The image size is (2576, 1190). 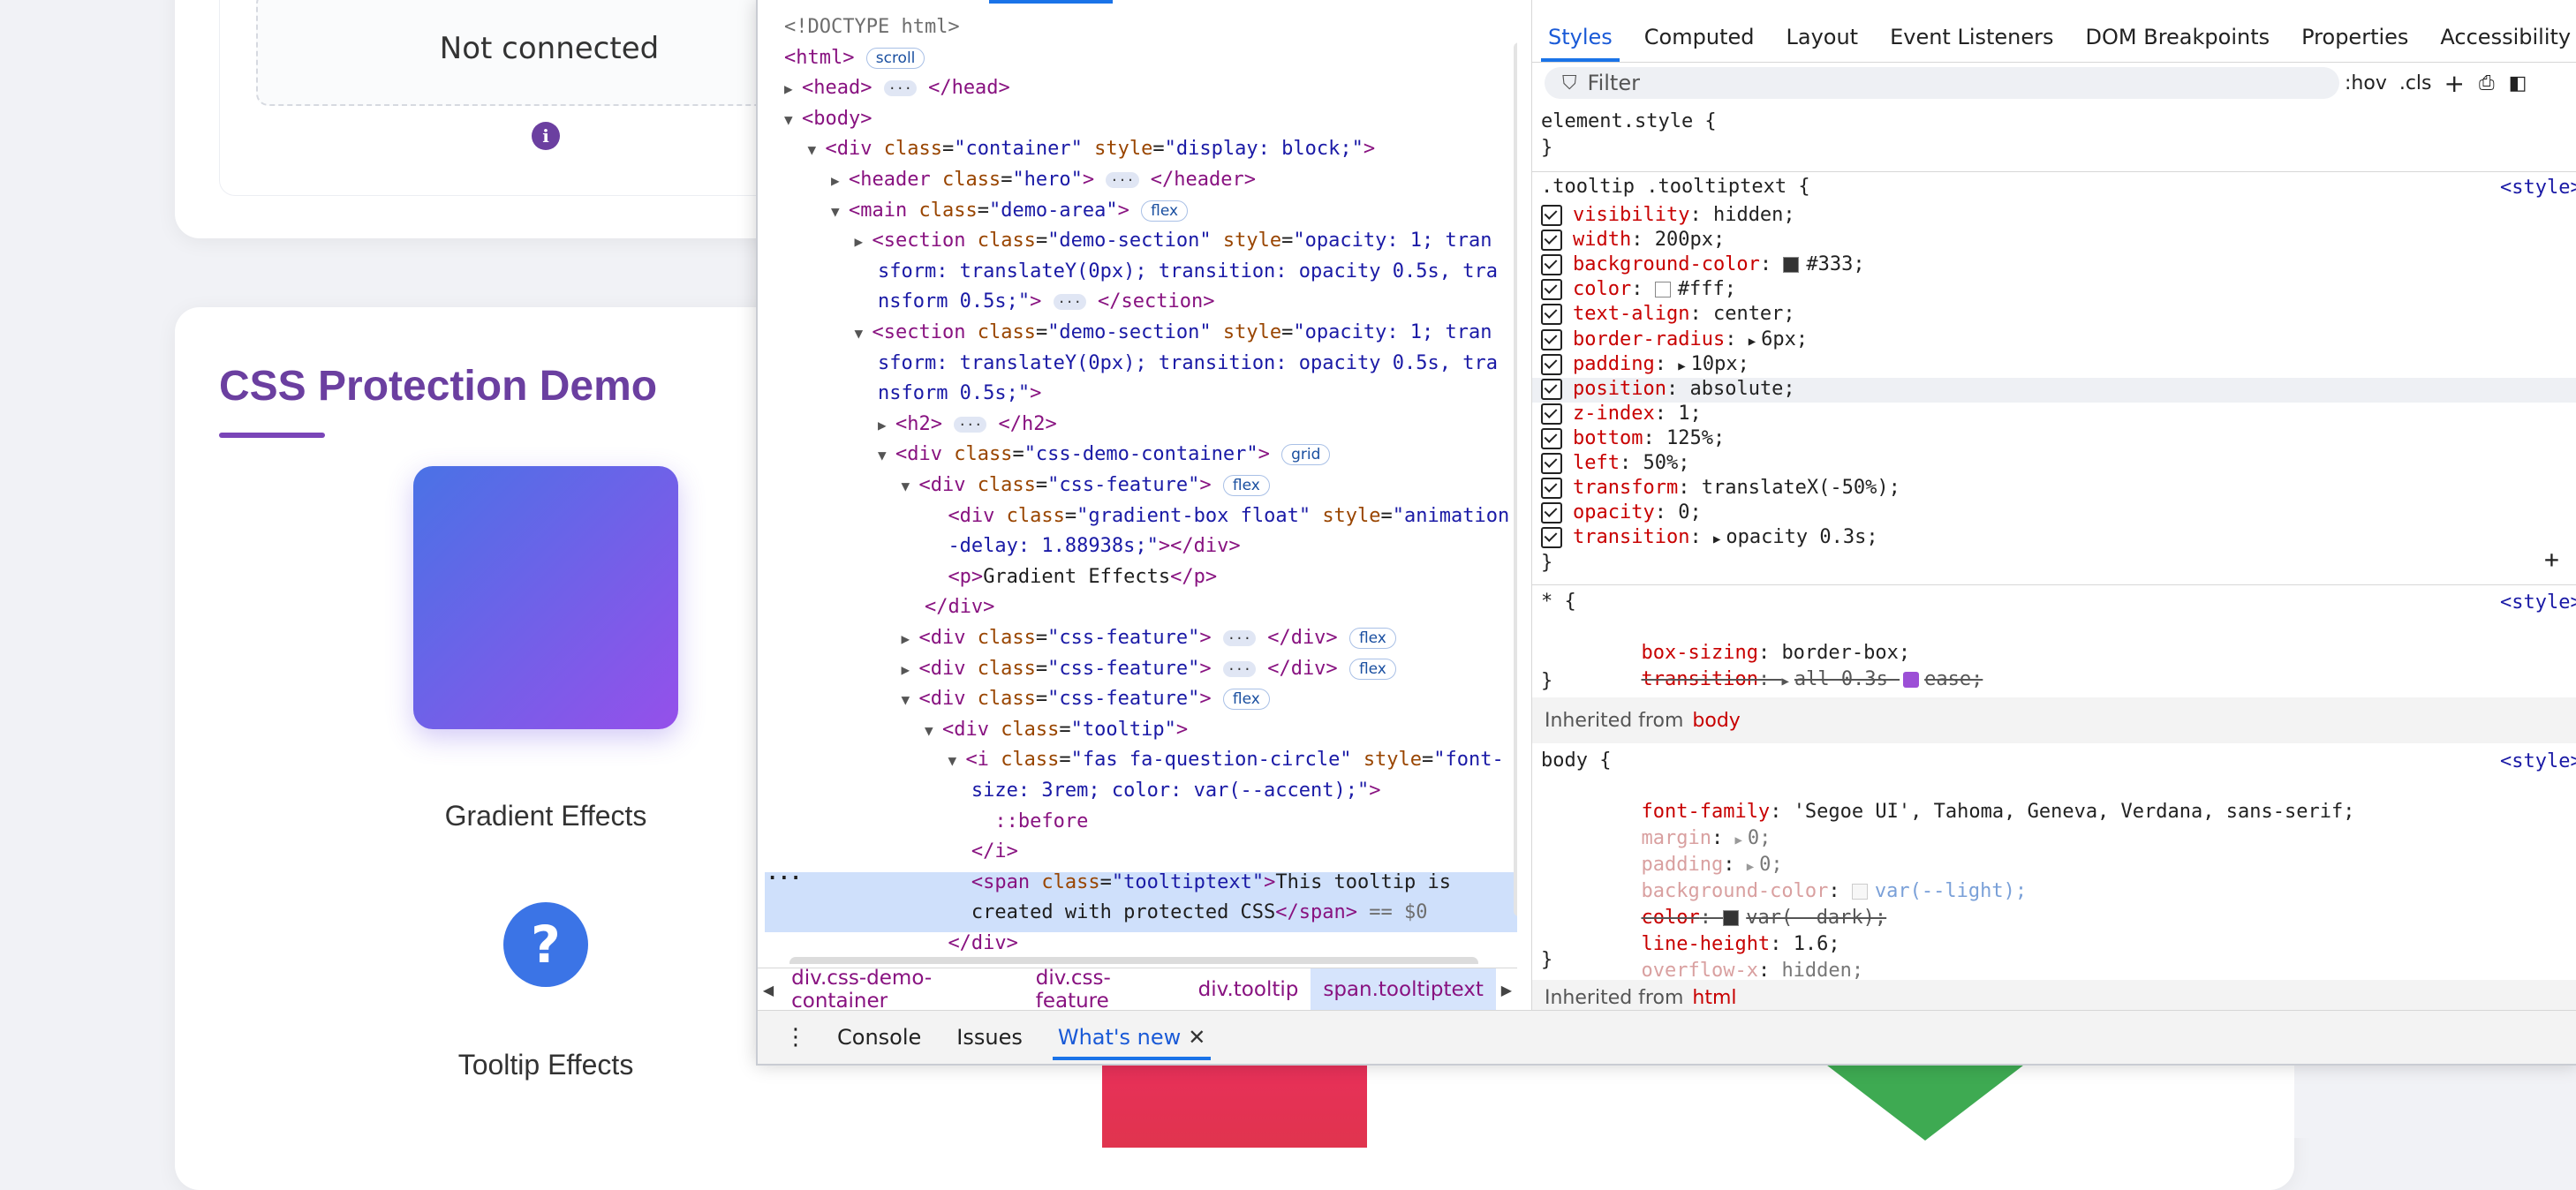 What do you see at coordinates (897, 88) in the screenshot?
I see `dom-node-line: ▶ <head> ··· </head>` at bounding box center [897, 88].